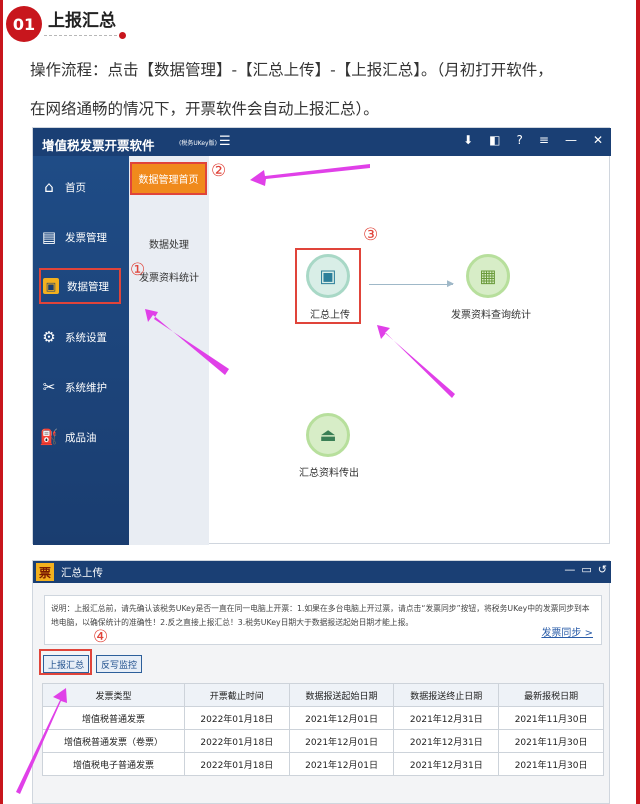 This screenshot has height=804, width=640. I want to click on back-icon: ↺, so click(602, 569).